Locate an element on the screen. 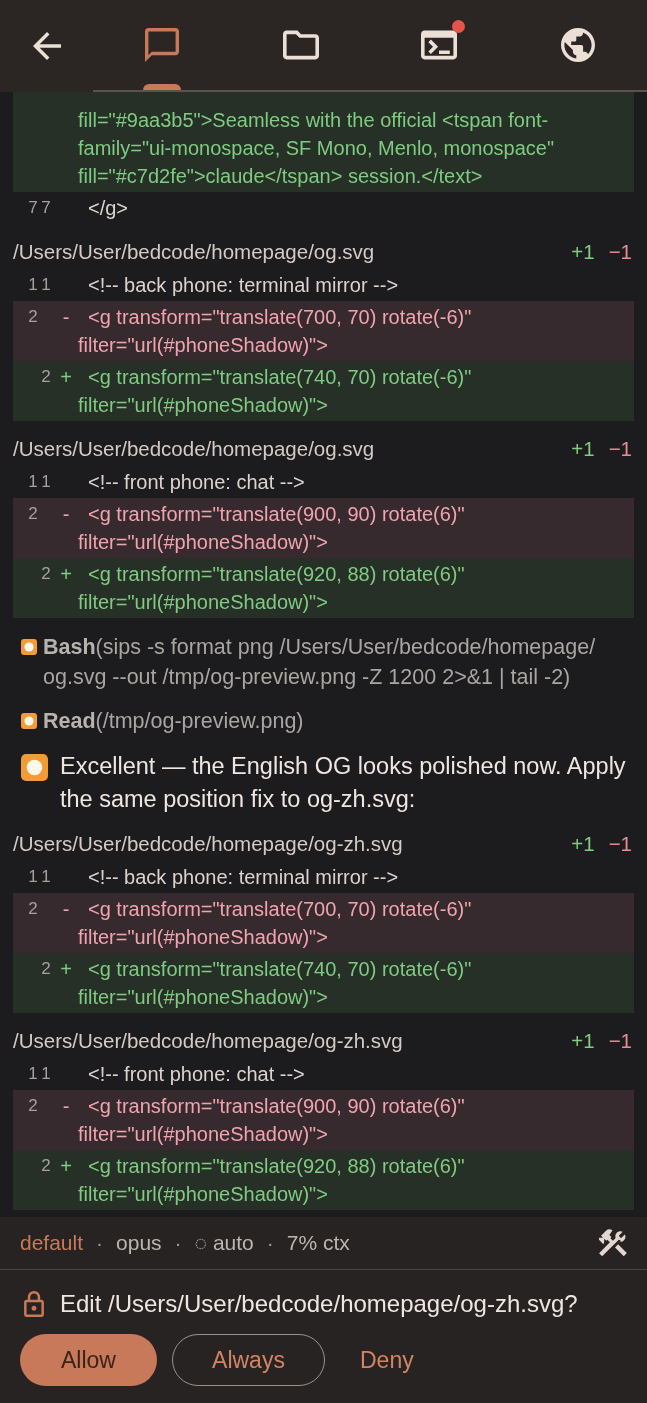  tools-button is located at coordinates (613, 1243).